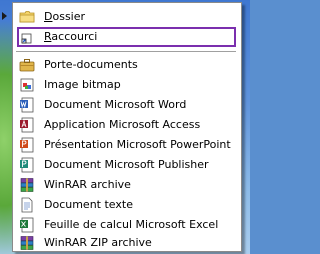 The height and width of the screenshot is (254, 320). Describe the element at coordinates (27, 17) in the screenshot. I see `folder-icon` at that location.